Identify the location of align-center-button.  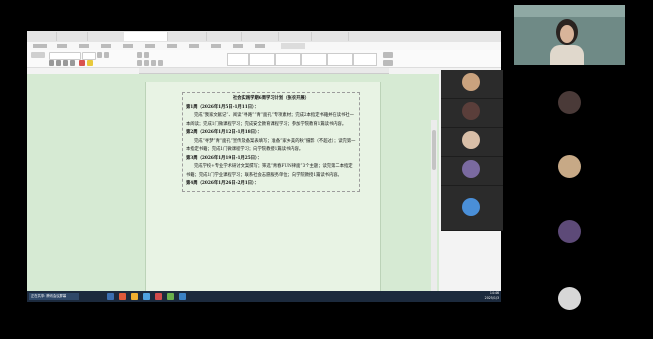
(146, 63).